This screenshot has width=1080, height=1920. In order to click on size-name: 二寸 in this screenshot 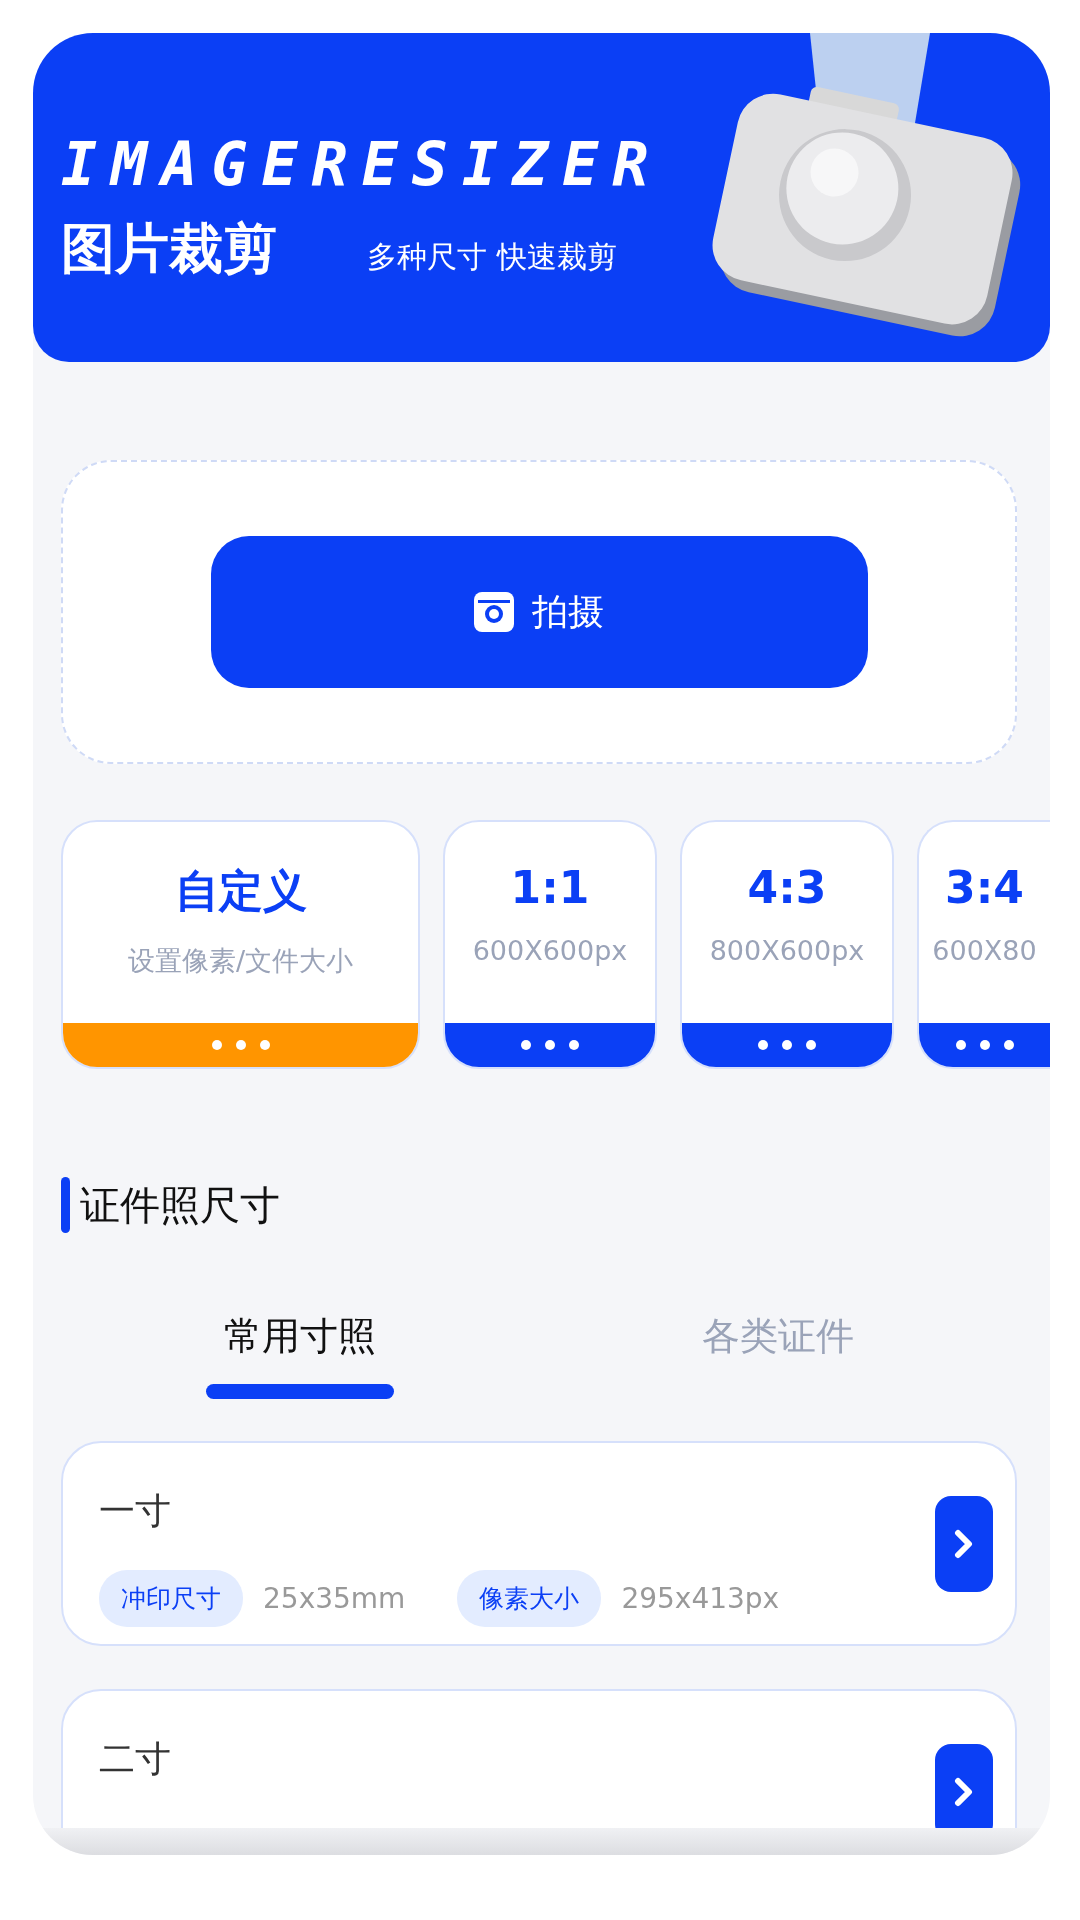, I will do `click(135, 1759)`.